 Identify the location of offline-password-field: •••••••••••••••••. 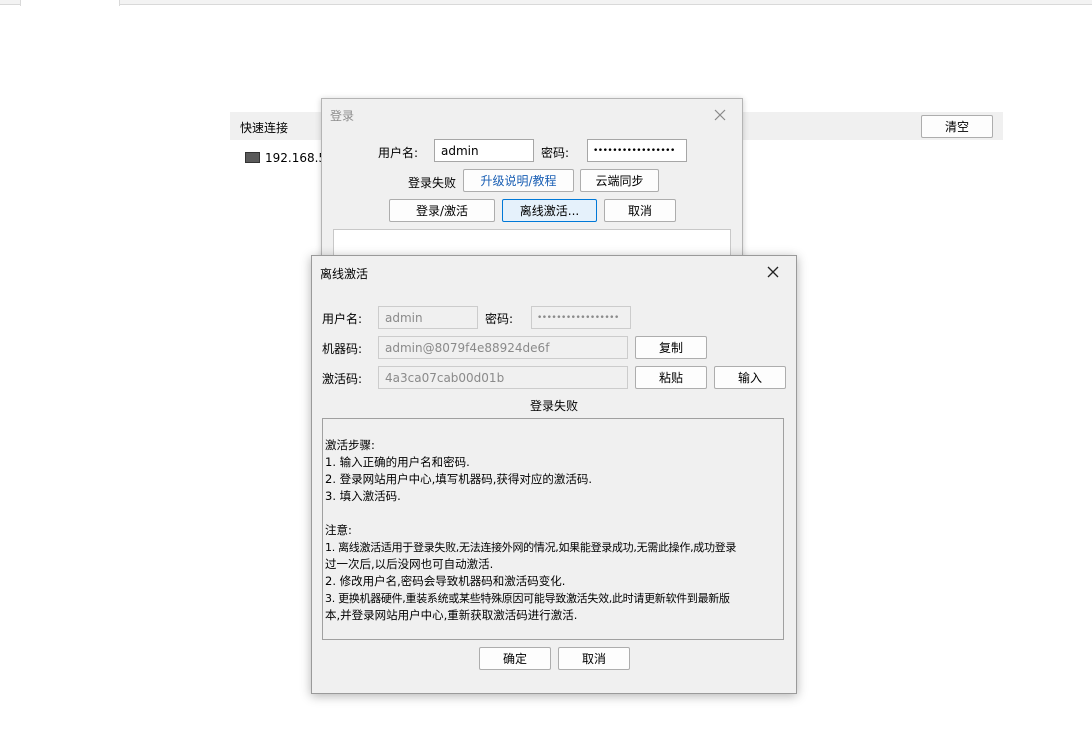
(581, 317).